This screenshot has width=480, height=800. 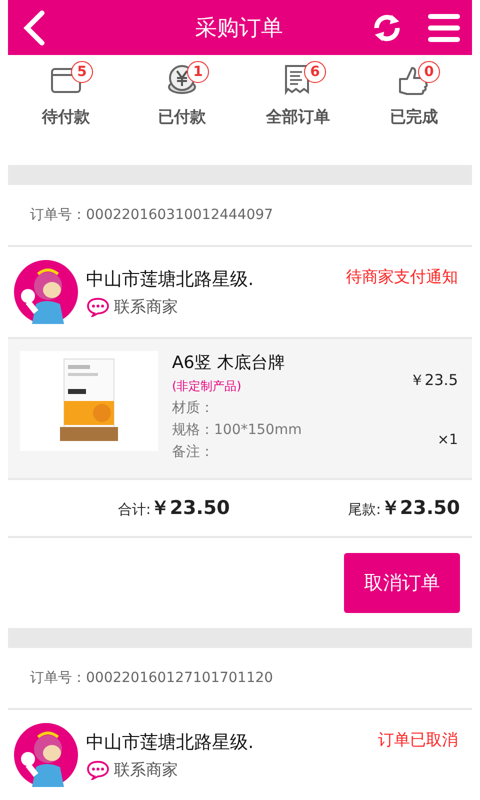 I want to click on tab-label: 待付款, so click(x=66, y=117).